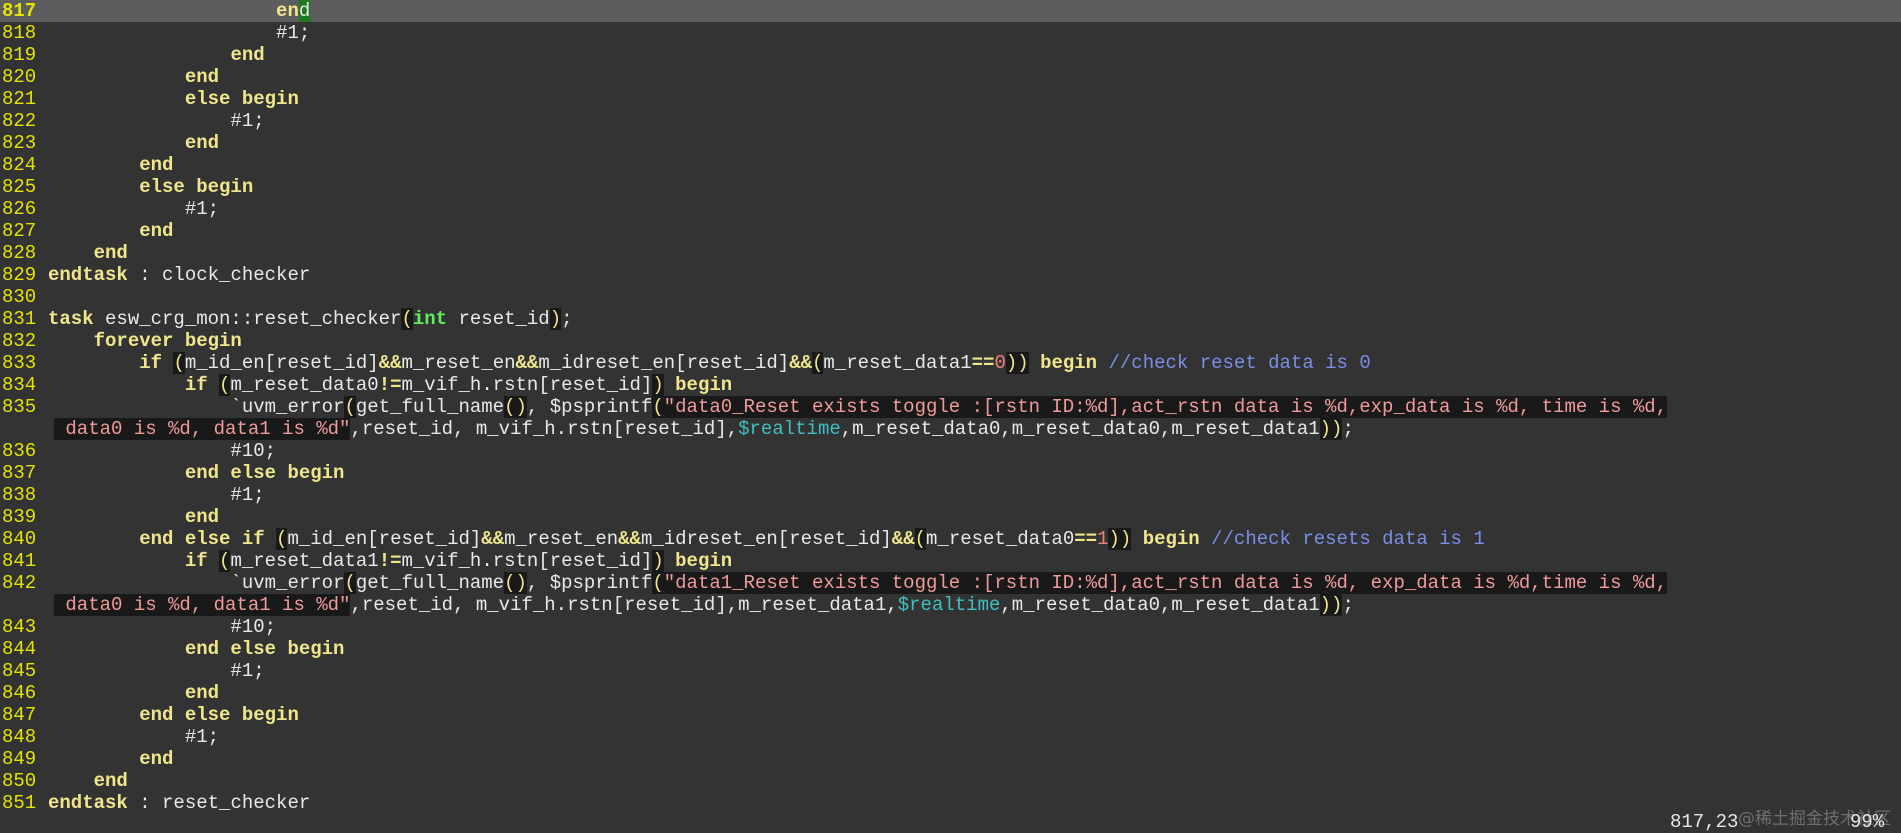  I want to click on line-number: 845, so click(19, 671).